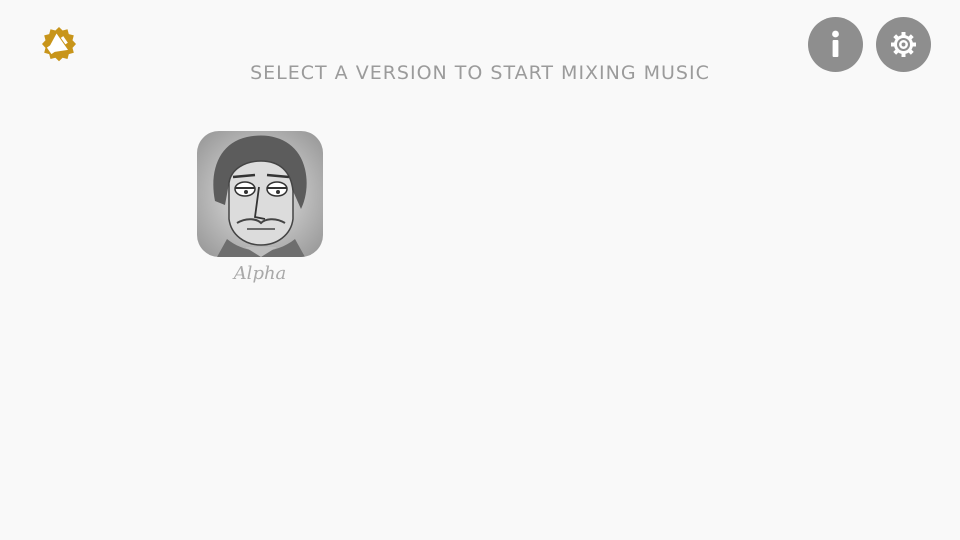 The image size is (960, 540). Describe the element at coordinates (260, 273) in the screenshot. I see `version-label: Alpha` at that location.